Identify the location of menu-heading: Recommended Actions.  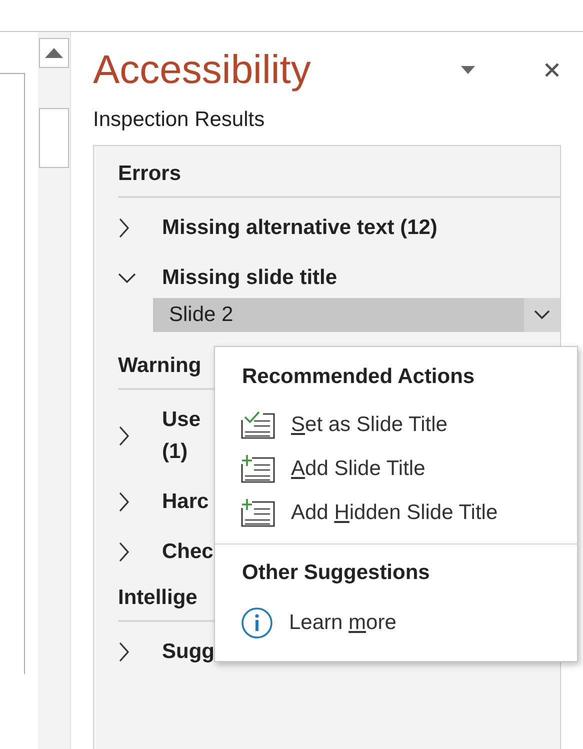
(358, 377).